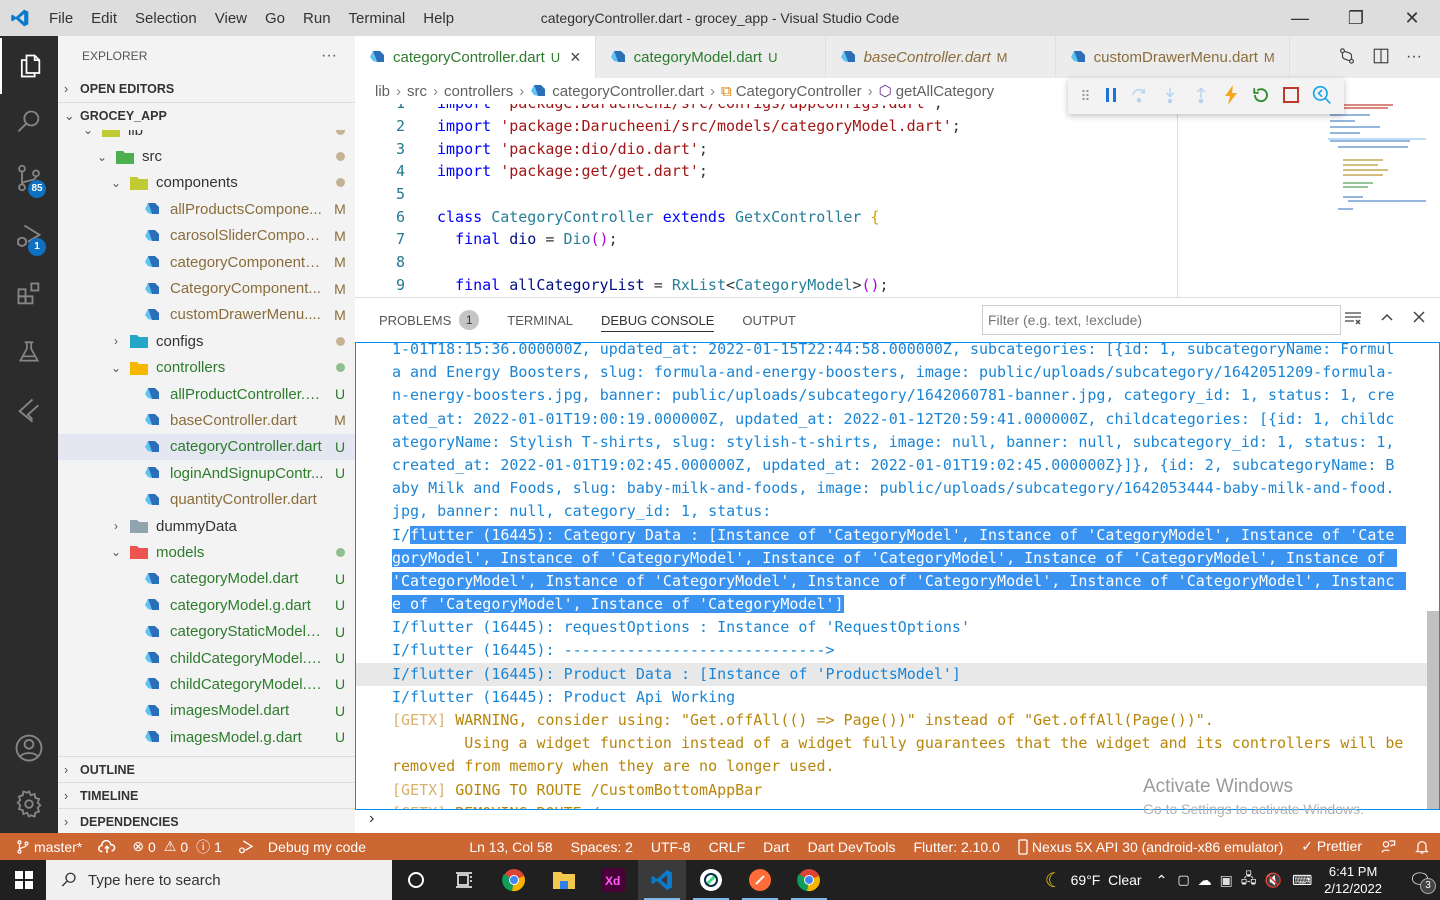 The height and width of the screenshot is (900, 1440). Describe the element at coordinates (628, 91) in the screenshot. I see `breadcrumb-item: categoryController.dart` at that location.